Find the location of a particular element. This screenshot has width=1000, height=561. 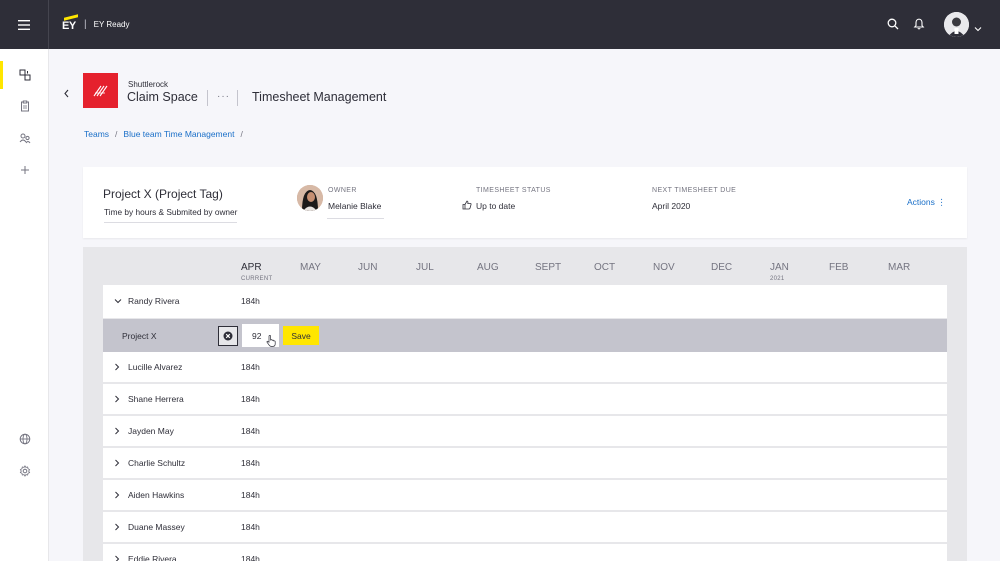

bell-icon is located at coordinates (919, 24).